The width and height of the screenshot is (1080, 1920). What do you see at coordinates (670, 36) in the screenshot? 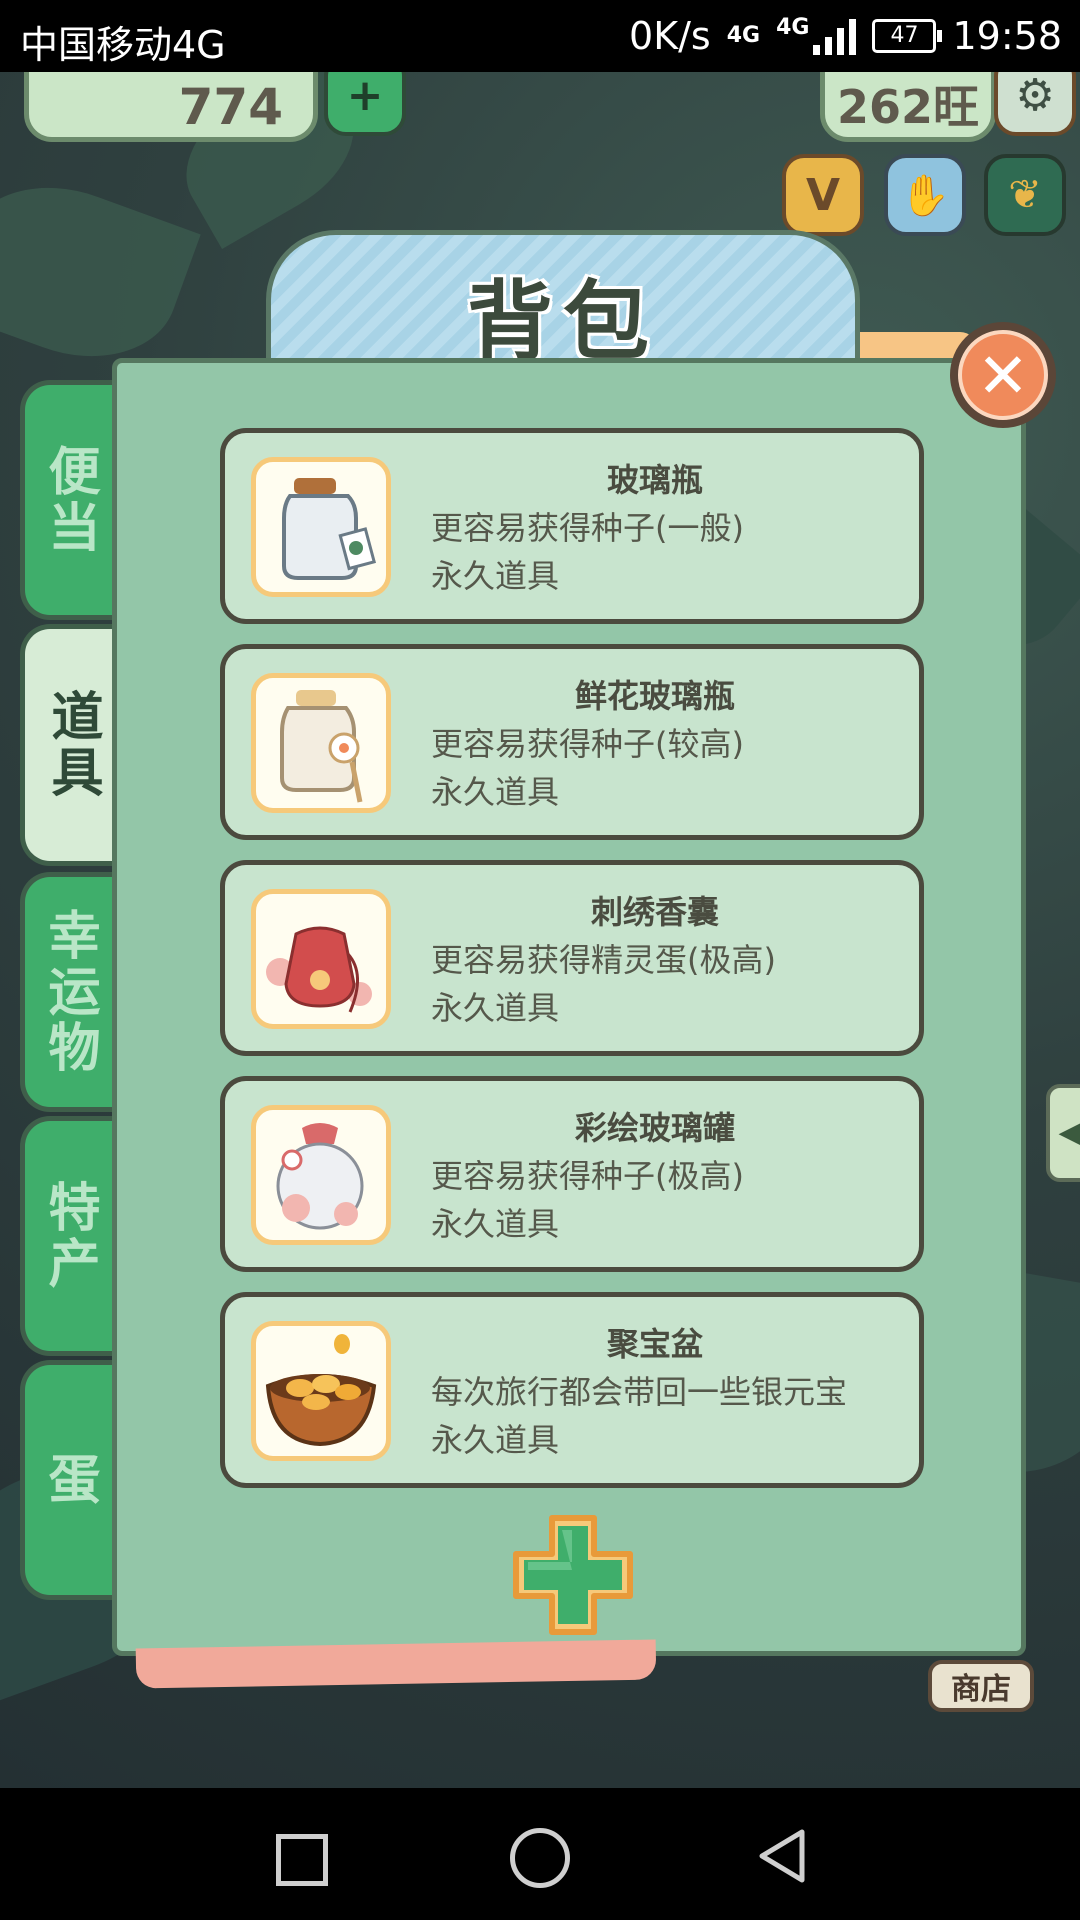
I see `network-speed: 0K/s` at bounding box center [670, 36].